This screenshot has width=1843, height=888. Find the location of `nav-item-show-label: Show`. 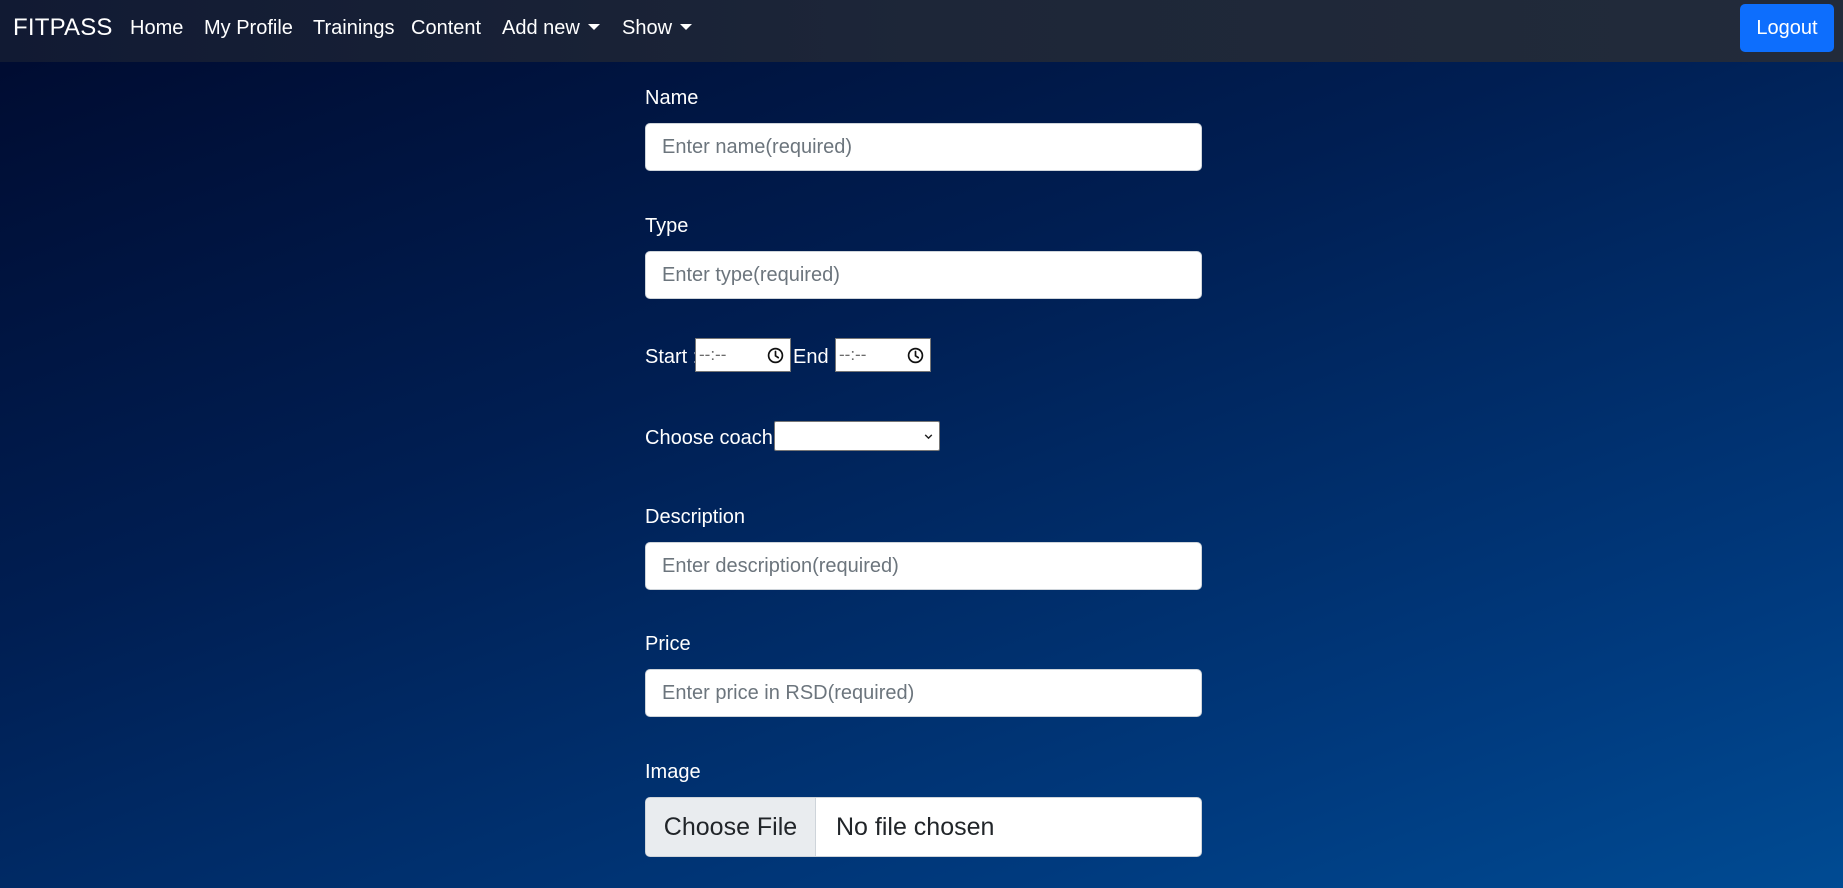

nav-item-show-label: Show is located at coordinates (647, 28).